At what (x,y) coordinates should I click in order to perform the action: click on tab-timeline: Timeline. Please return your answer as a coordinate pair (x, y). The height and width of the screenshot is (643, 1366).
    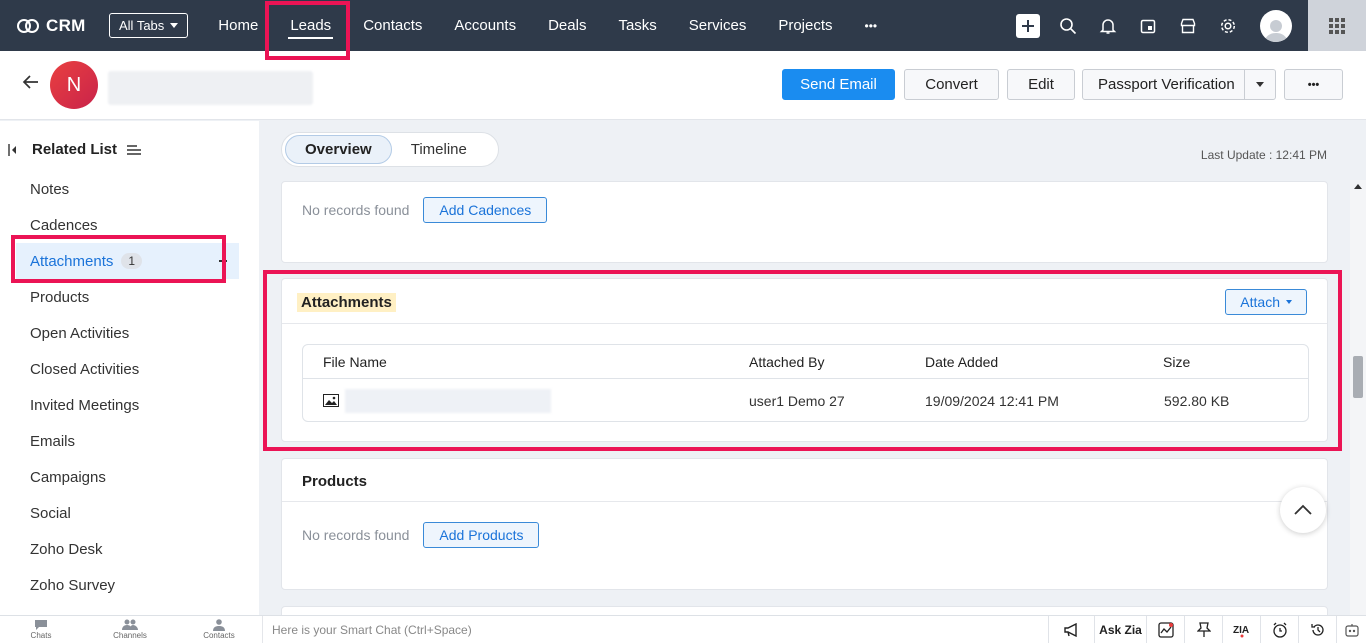
    Looking at the image, I should click on (439, 149).